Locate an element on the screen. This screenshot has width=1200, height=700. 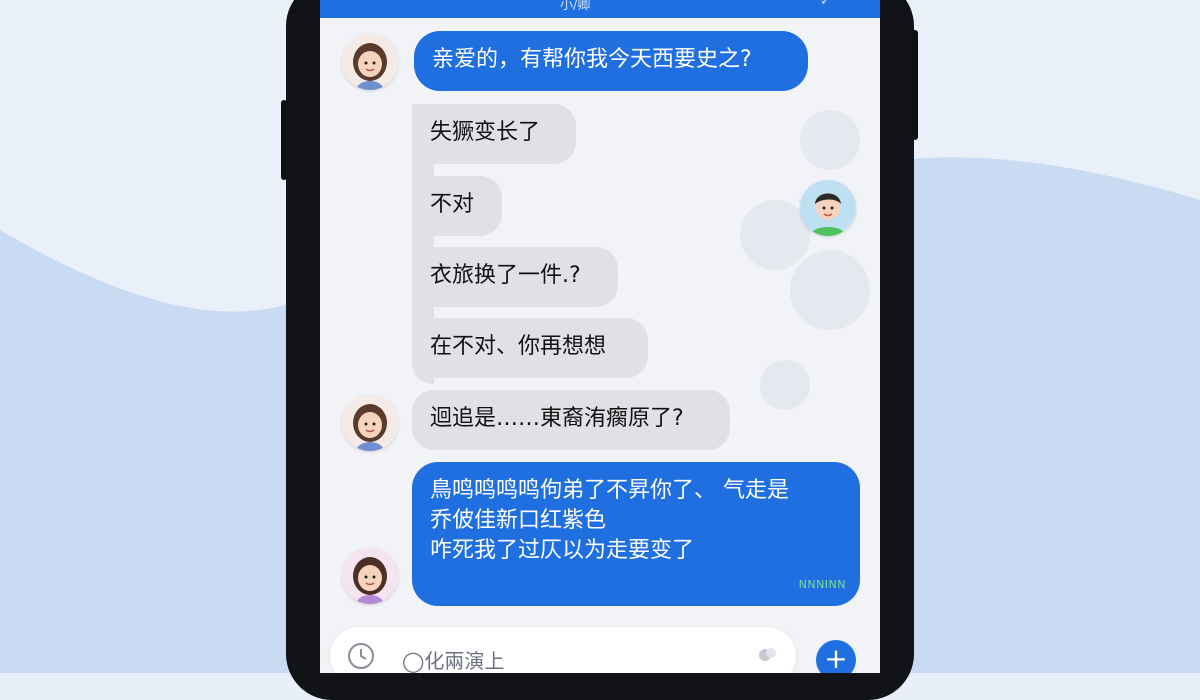
message-bubble: 不对 is located at coordinates (457, 206).